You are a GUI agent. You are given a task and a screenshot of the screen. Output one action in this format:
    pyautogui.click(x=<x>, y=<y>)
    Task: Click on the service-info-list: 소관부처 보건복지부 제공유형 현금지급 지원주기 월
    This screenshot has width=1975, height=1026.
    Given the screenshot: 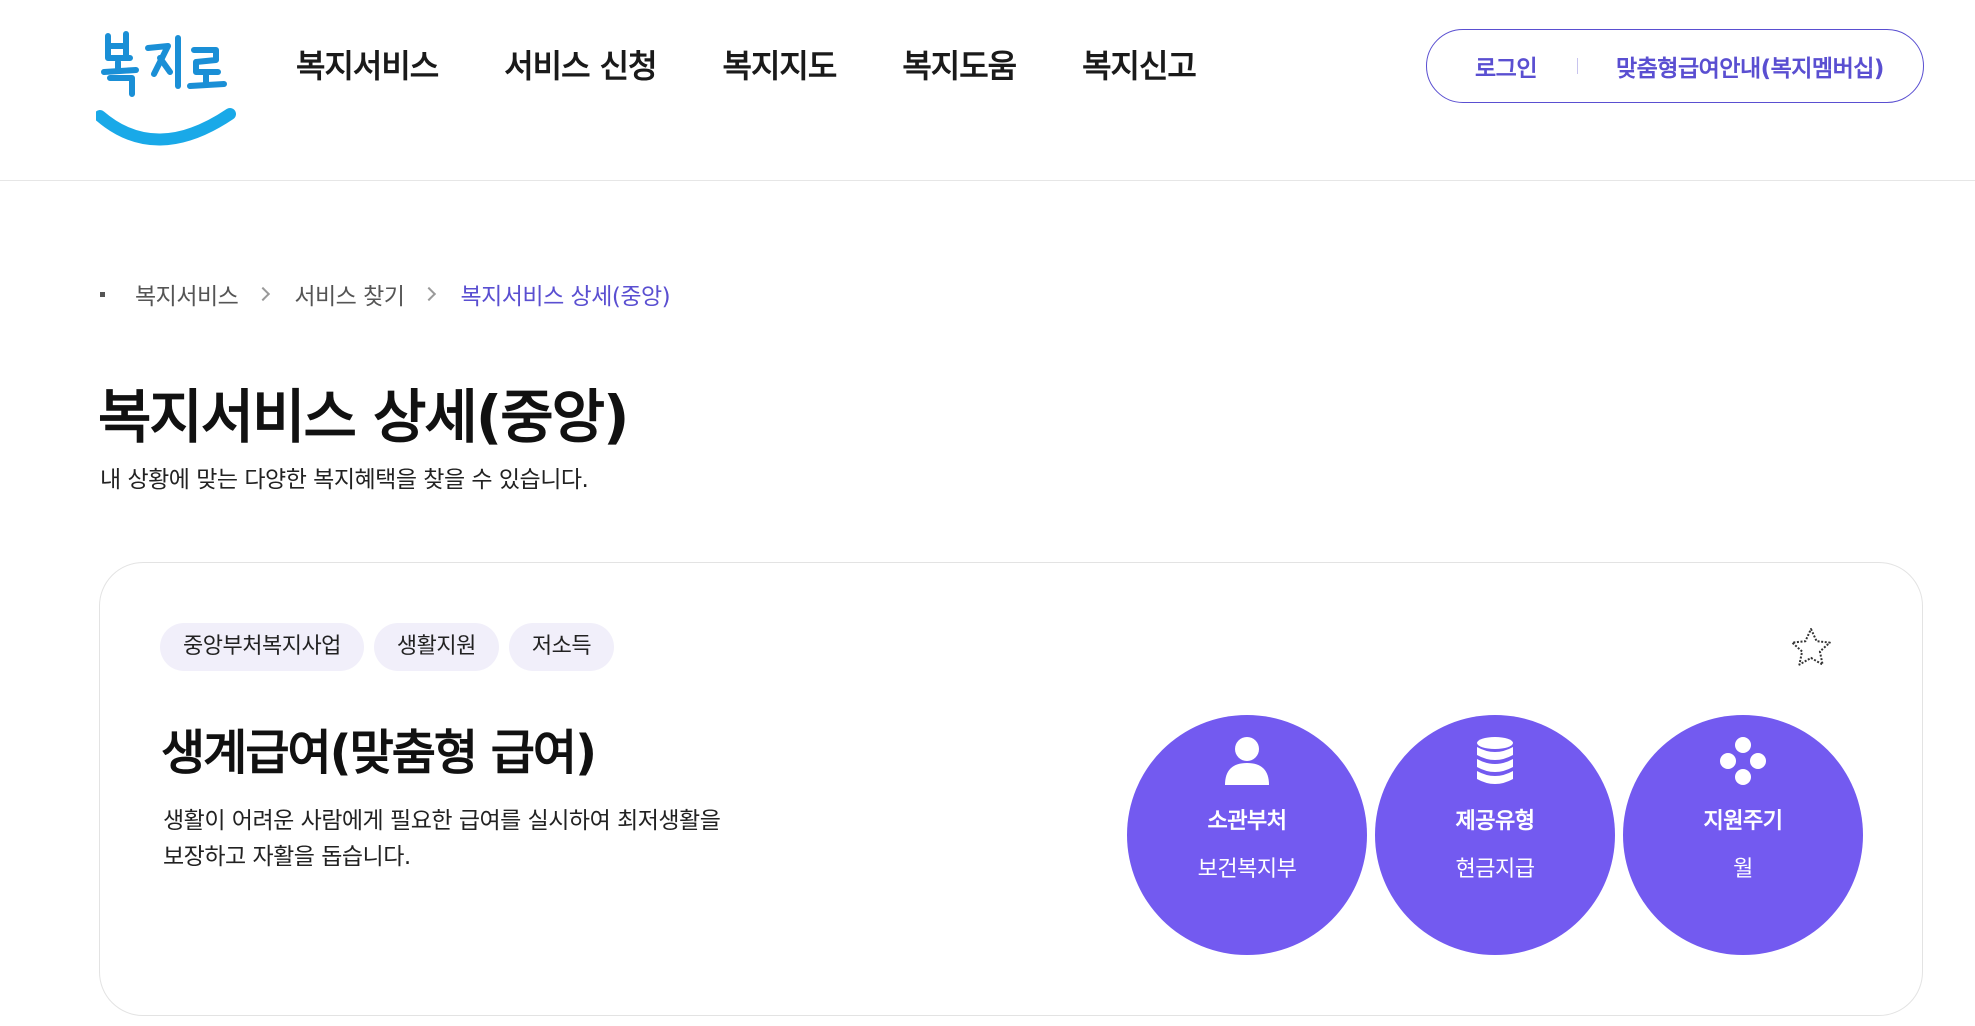 What is the action you would take?
    pyautogui.click(x=1495, y=835)
    